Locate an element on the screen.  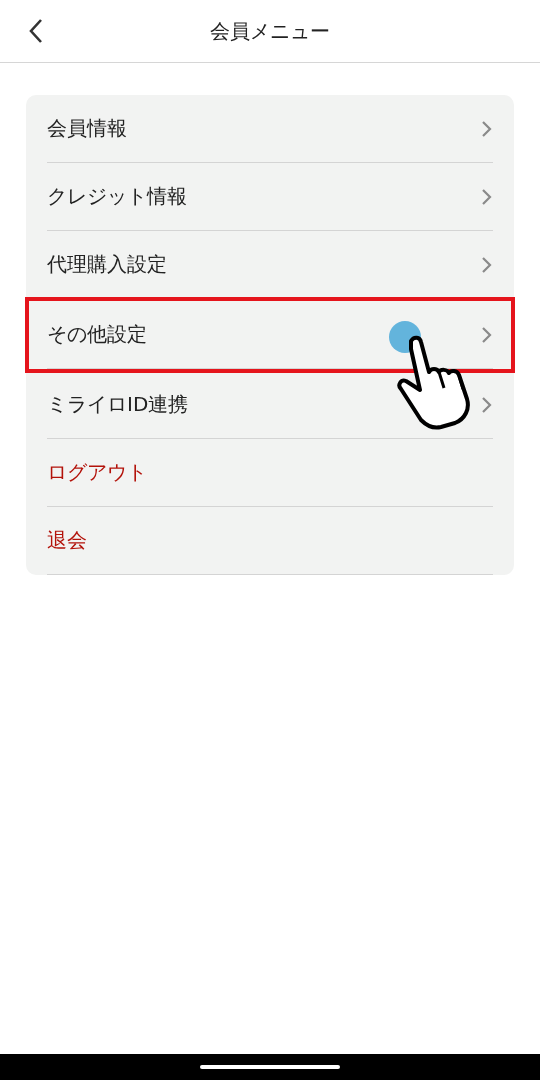
menu-label: ログアウト is located at coordinates (97, 472).